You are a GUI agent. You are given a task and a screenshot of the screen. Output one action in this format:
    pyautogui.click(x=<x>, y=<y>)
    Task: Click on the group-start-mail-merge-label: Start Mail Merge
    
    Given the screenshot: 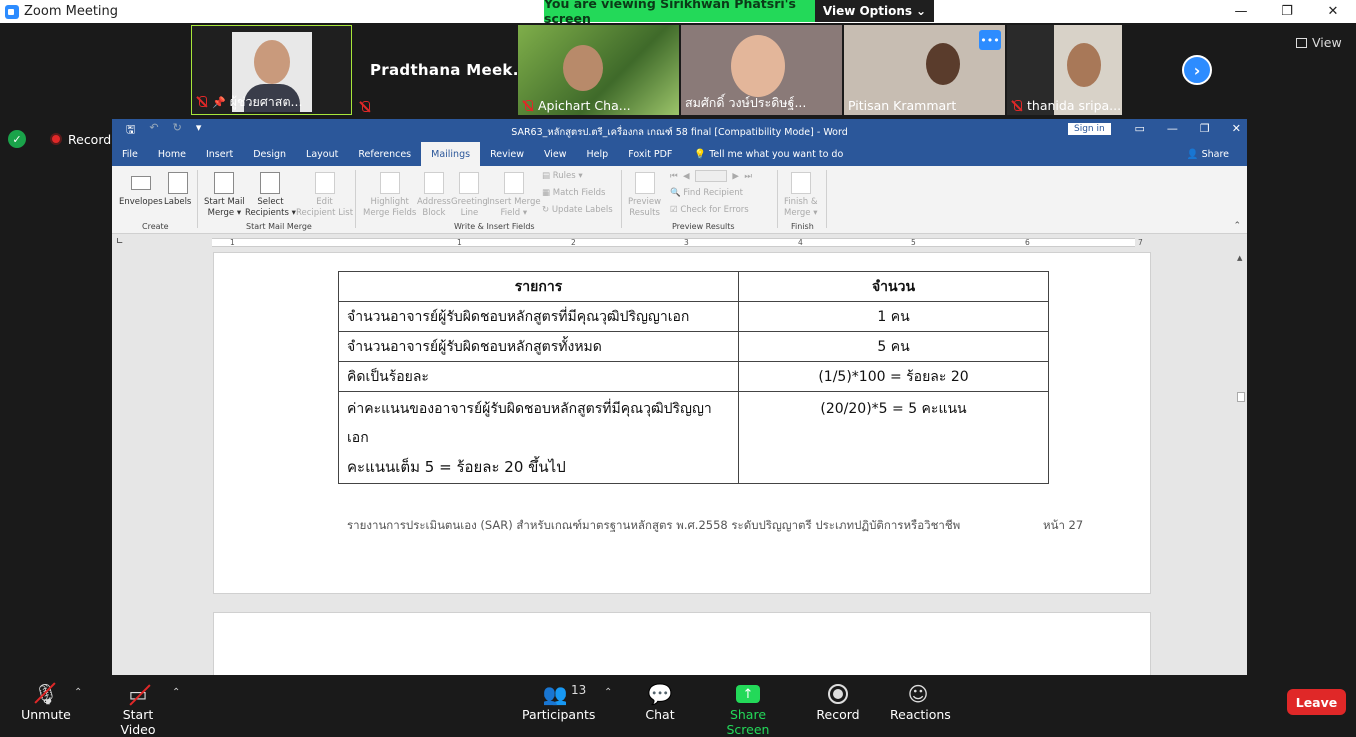 What is the action you would take?
    pyautogui.click(x=279, y=226)
    